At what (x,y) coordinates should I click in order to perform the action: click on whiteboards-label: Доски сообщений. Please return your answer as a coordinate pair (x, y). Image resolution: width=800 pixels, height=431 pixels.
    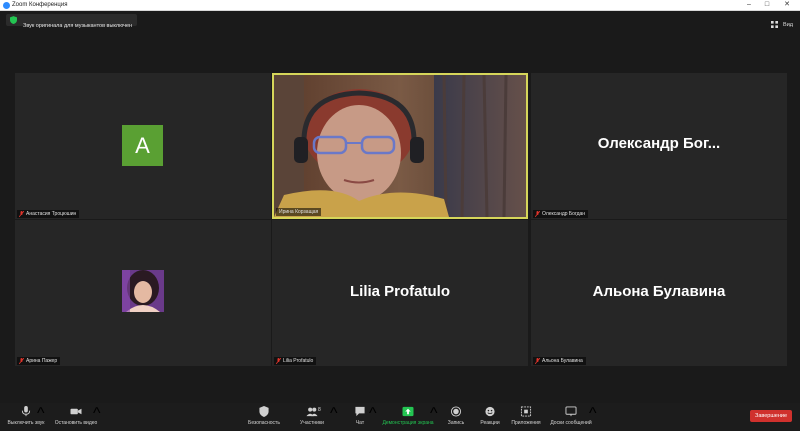
    Looking at the image, I should click on (571, 423).